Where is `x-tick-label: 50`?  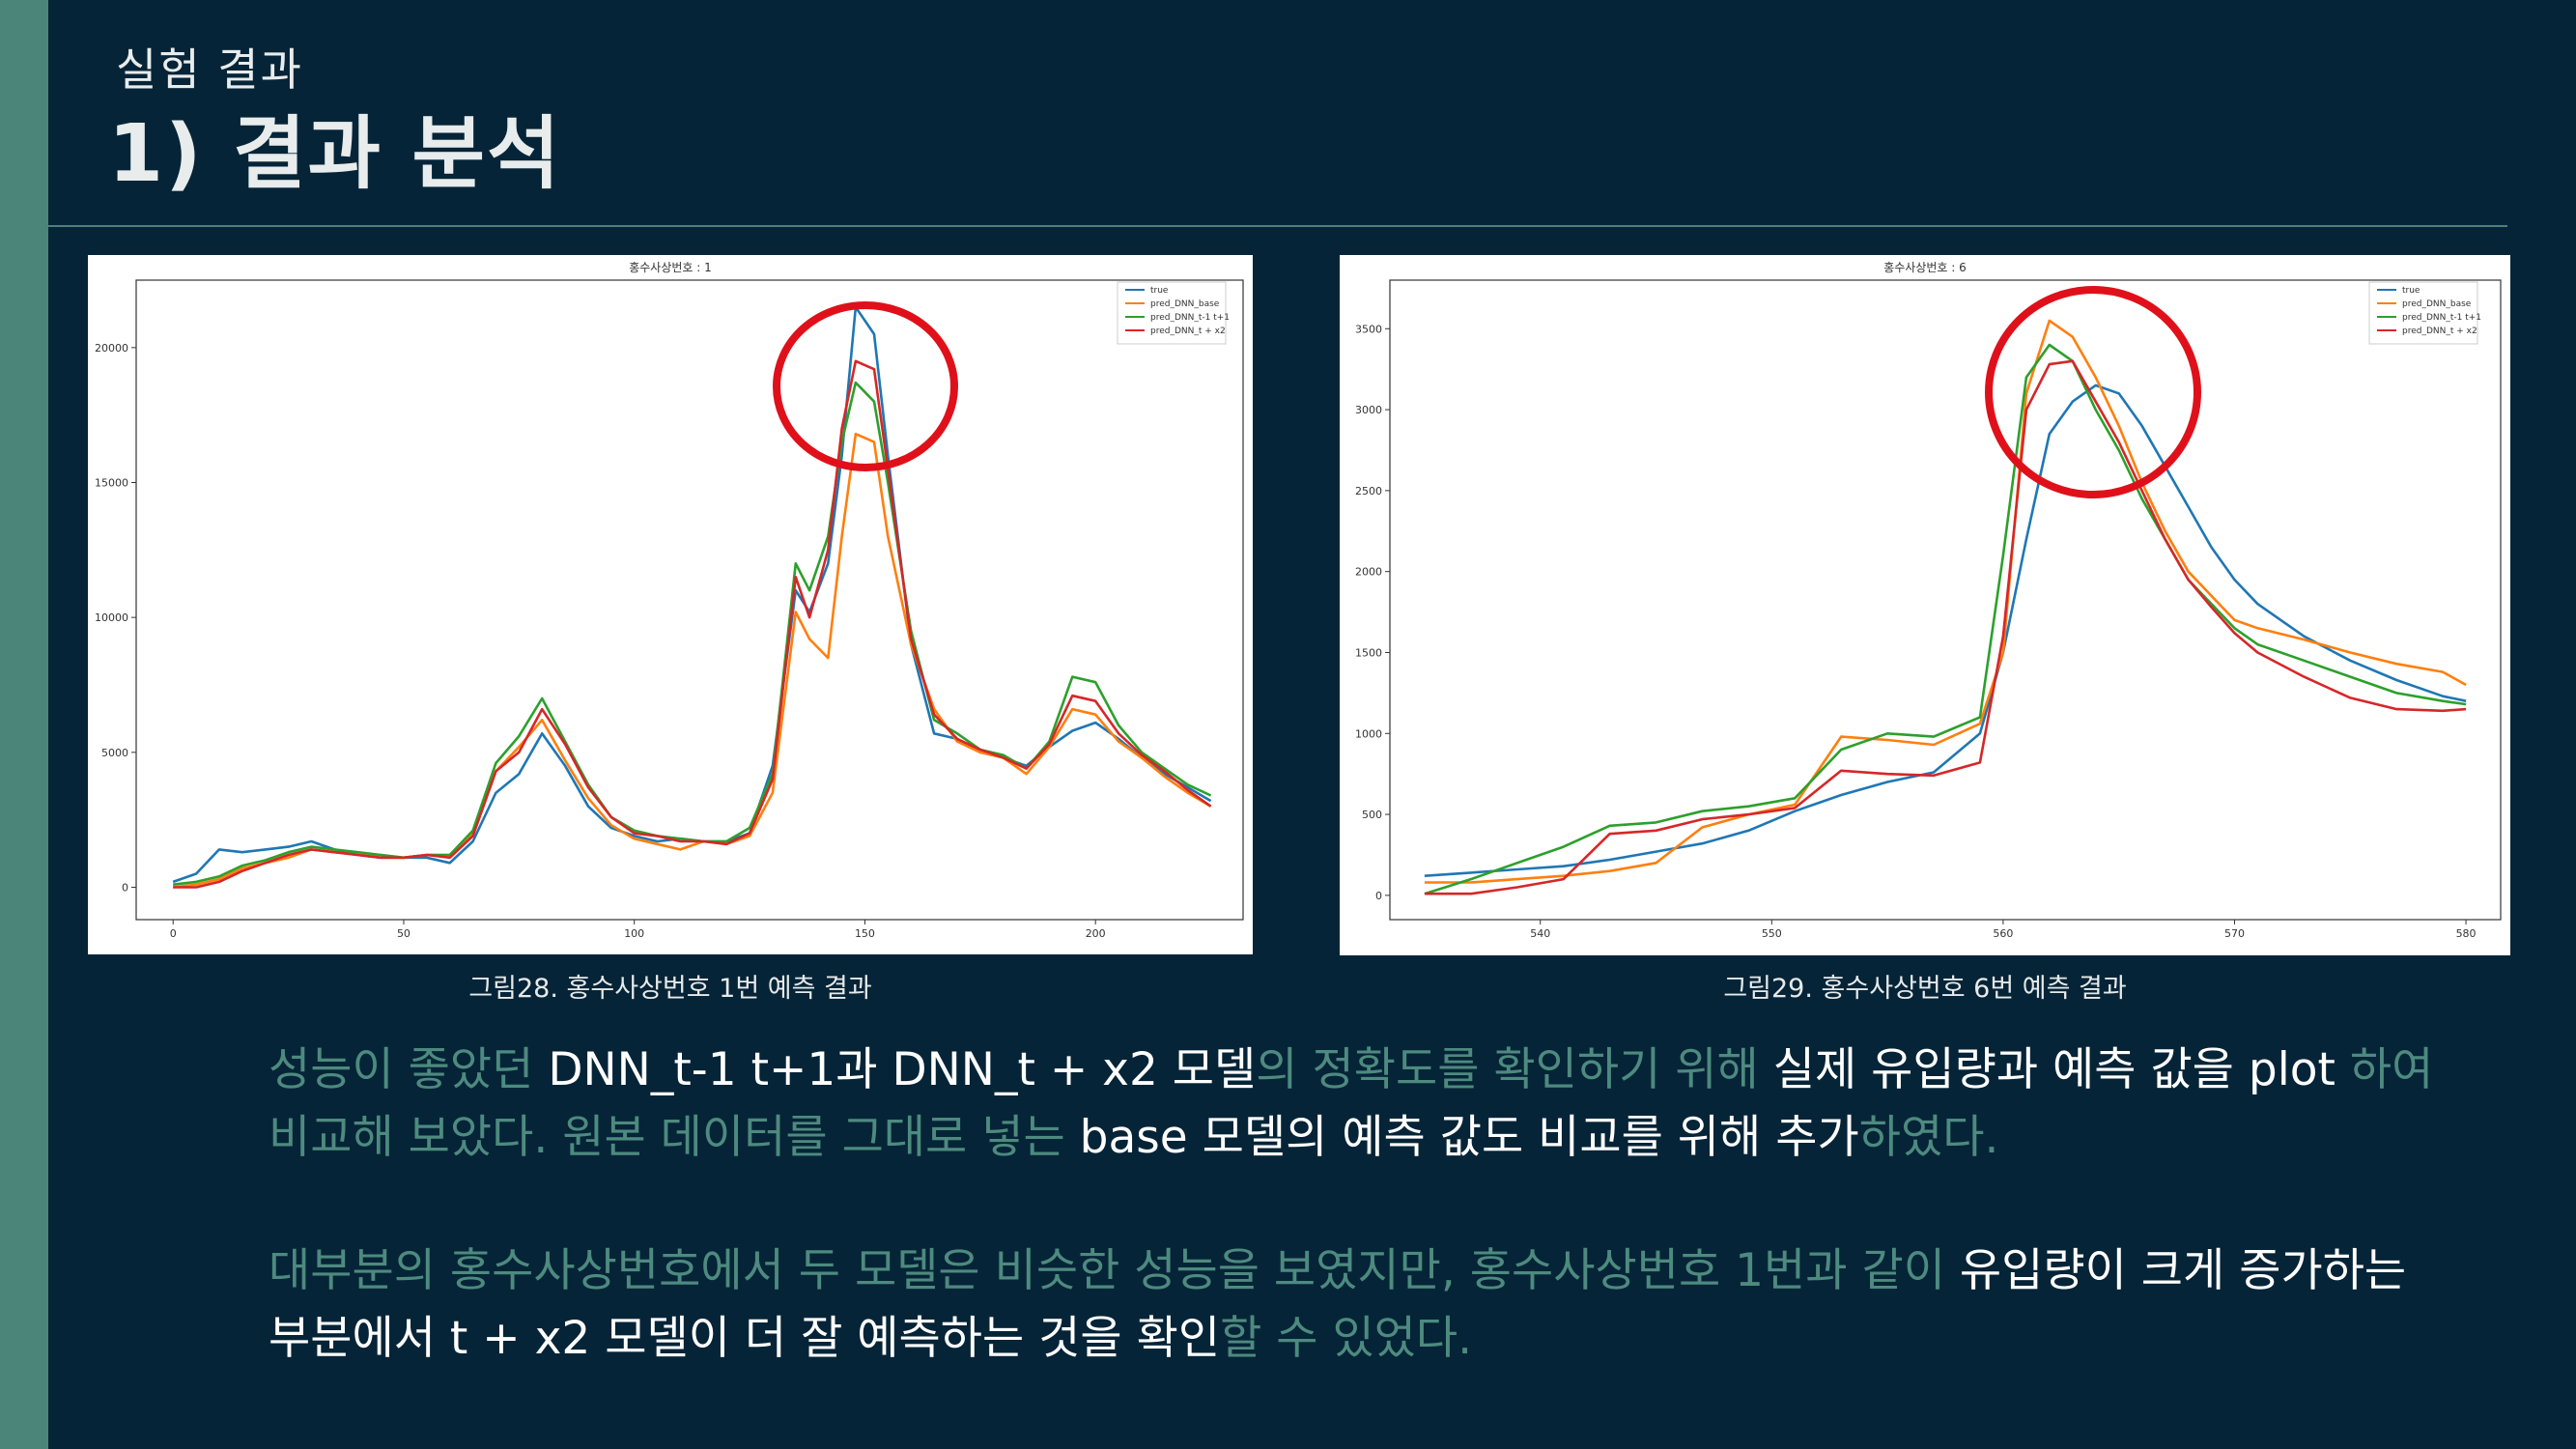 x-tick-label: 50 is located at coordinates (403, 933).